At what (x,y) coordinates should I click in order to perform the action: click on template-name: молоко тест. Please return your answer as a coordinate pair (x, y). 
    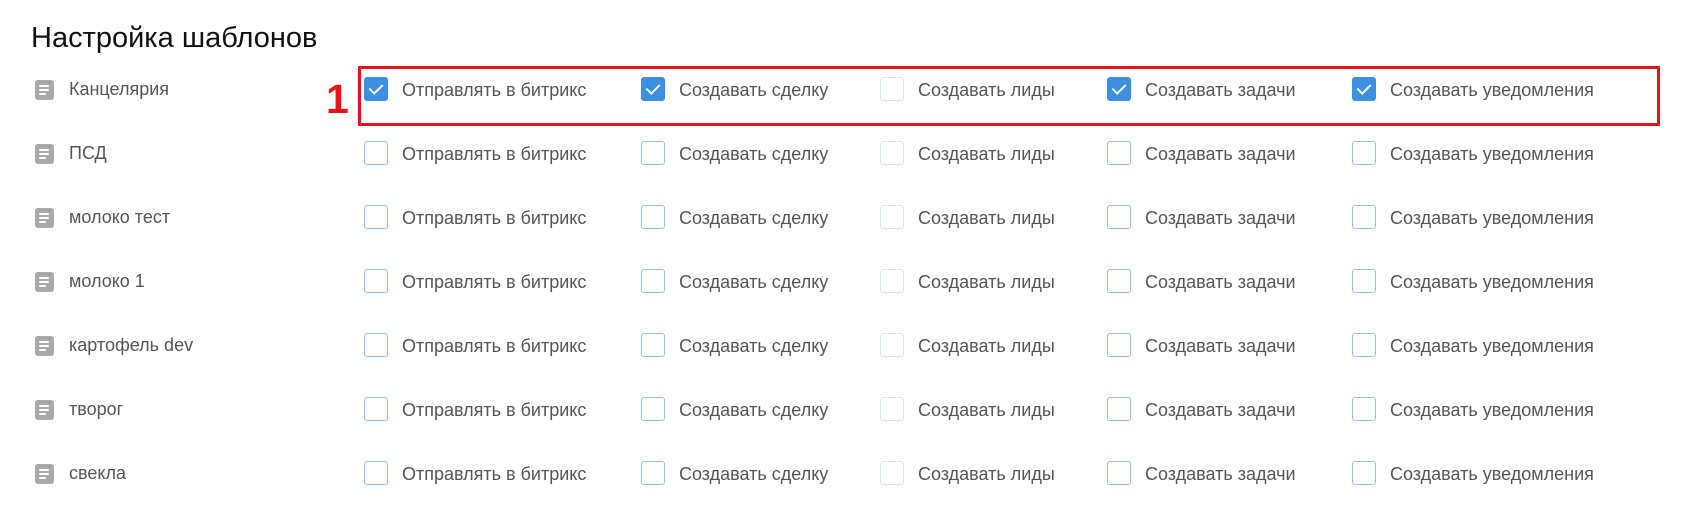
    Looking at the image, I should click on (120, 217).